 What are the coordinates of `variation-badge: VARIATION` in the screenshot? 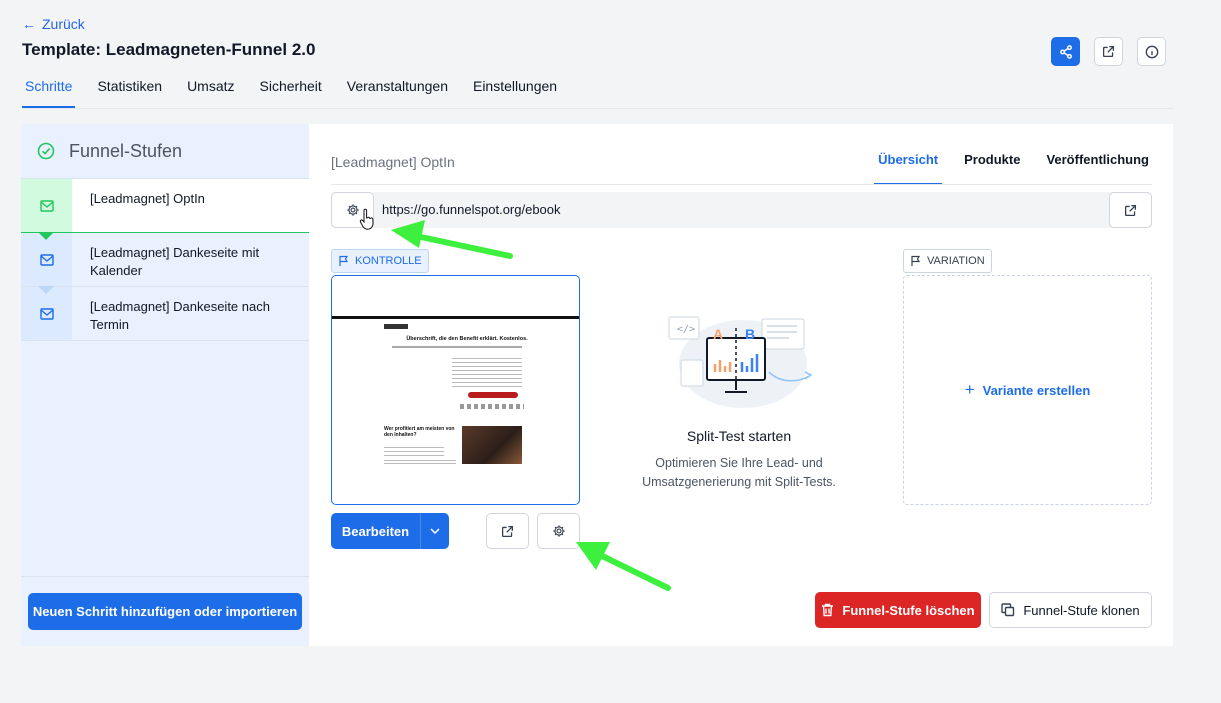 It's located at (947, 261).